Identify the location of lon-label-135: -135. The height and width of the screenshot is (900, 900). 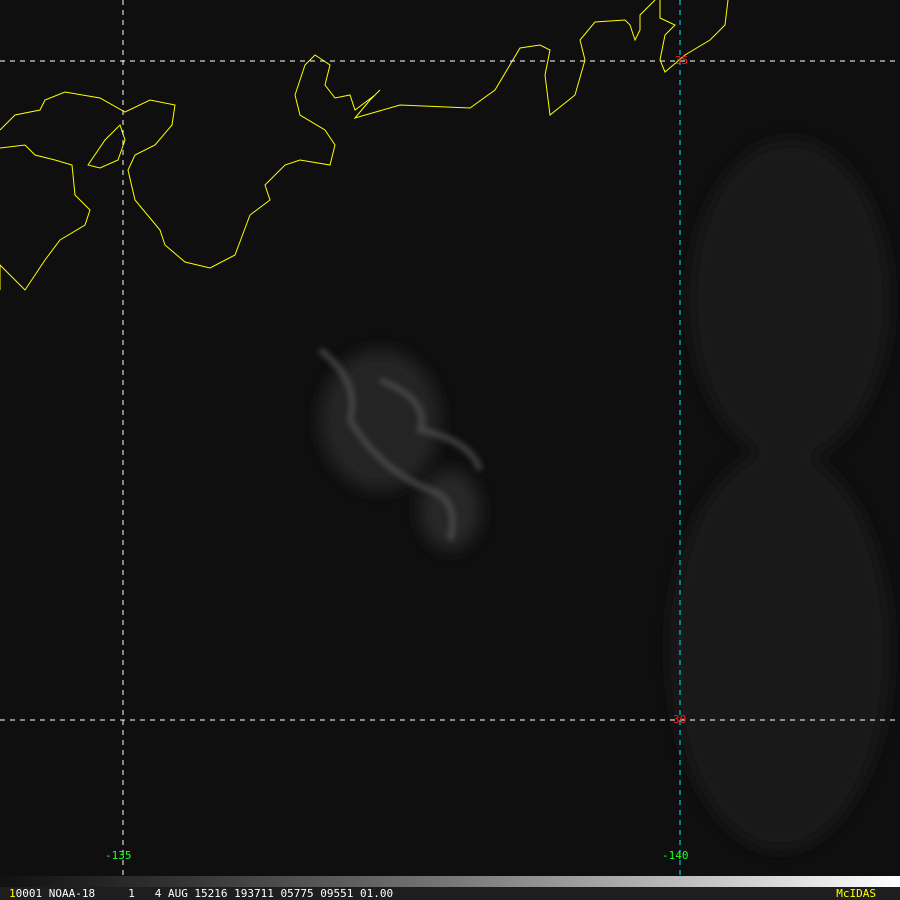
(118, 855).